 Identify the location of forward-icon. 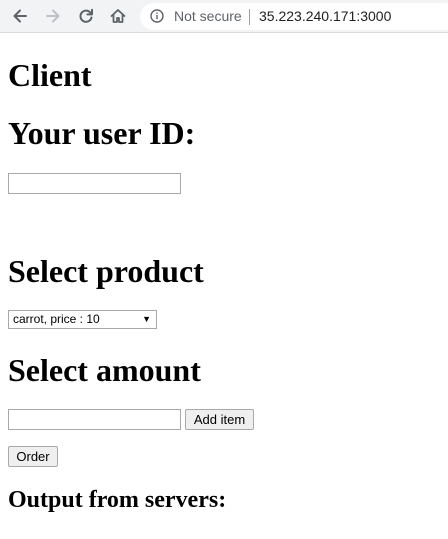
(53, 16).